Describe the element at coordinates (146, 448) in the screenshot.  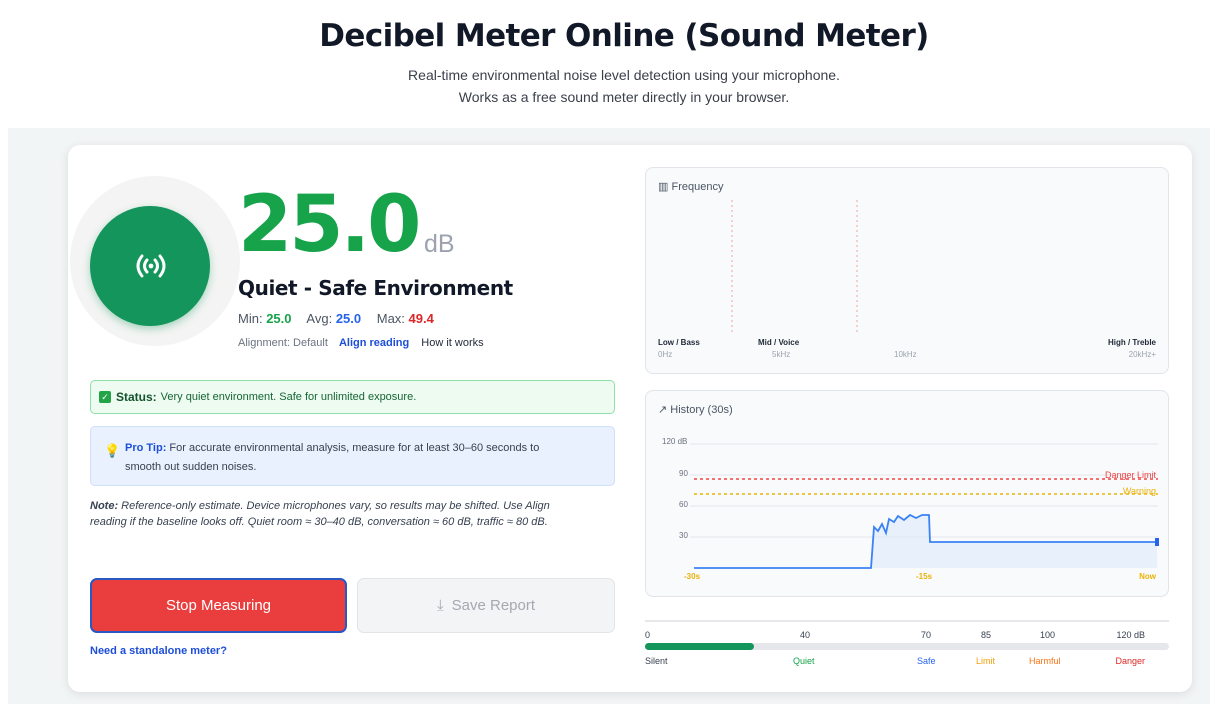
I see `tip-label: Pro Tip:` at that location.